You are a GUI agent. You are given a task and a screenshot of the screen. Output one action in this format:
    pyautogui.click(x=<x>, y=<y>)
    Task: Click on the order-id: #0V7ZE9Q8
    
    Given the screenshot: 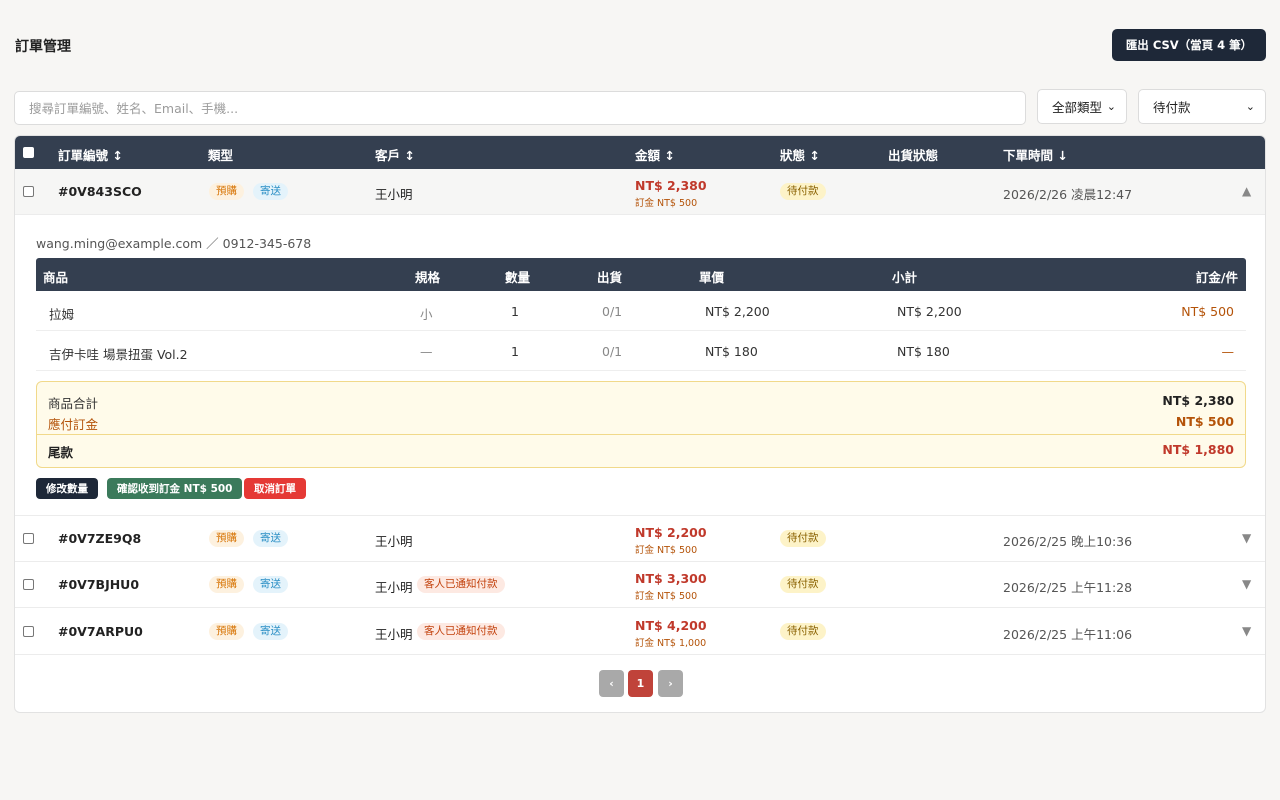 What is the action you would take?
    pyautogui.click(x=100, y=538)
    